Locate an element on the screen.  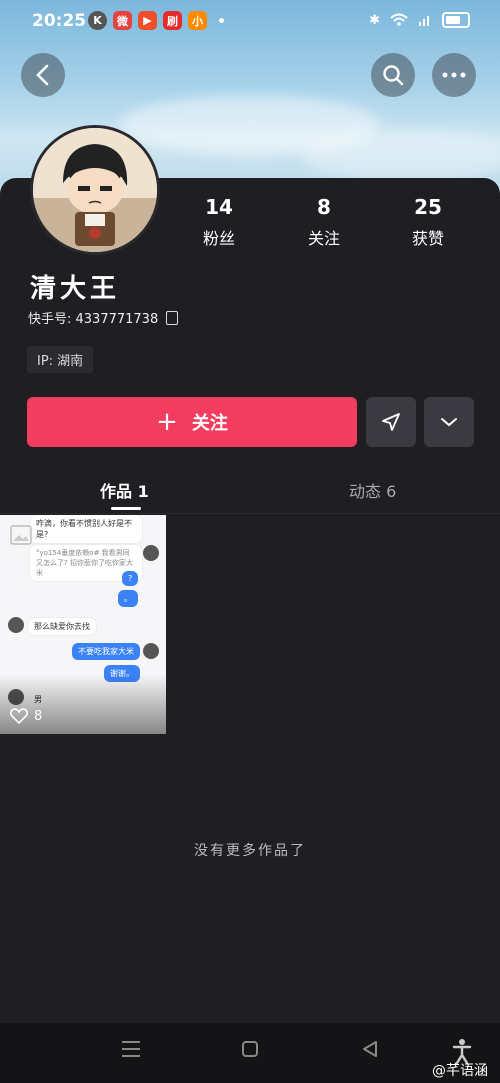
divider is located at coordinates (250, 513).